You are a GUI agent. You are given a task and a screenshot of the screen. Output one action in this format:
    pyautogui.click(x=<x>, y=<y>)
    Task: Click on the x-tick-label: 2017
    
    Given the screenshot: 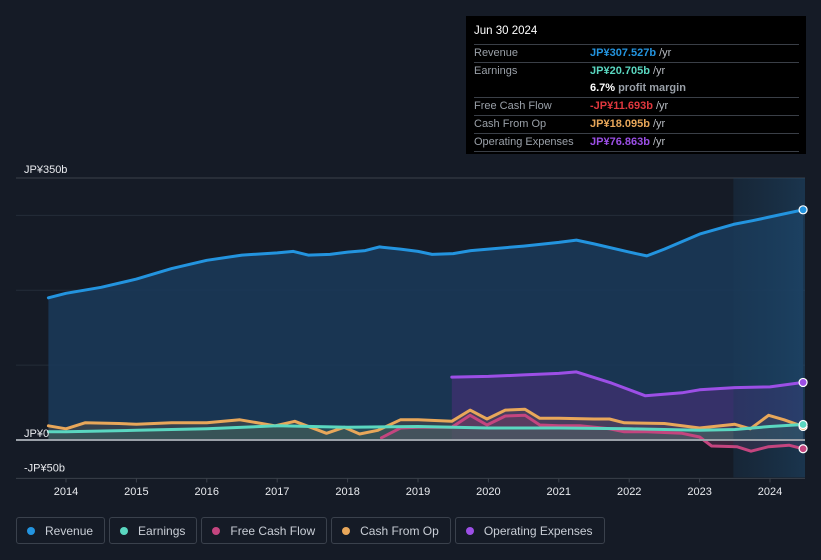 What is the action you would take?
    pyautogui.click(x=277, y=492)
    